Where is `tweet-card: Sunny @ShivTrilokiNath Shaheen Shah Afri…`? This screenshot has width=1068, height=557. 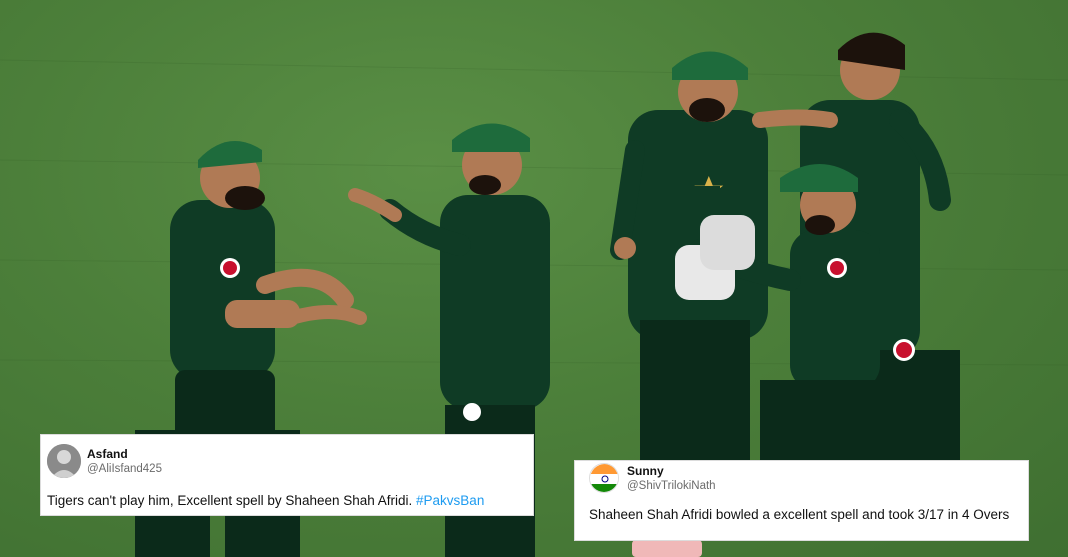 tweet-card: Sunny @ShivTrilokiNath Shaheen Shah Afri… is located at coordinates (801, 500).